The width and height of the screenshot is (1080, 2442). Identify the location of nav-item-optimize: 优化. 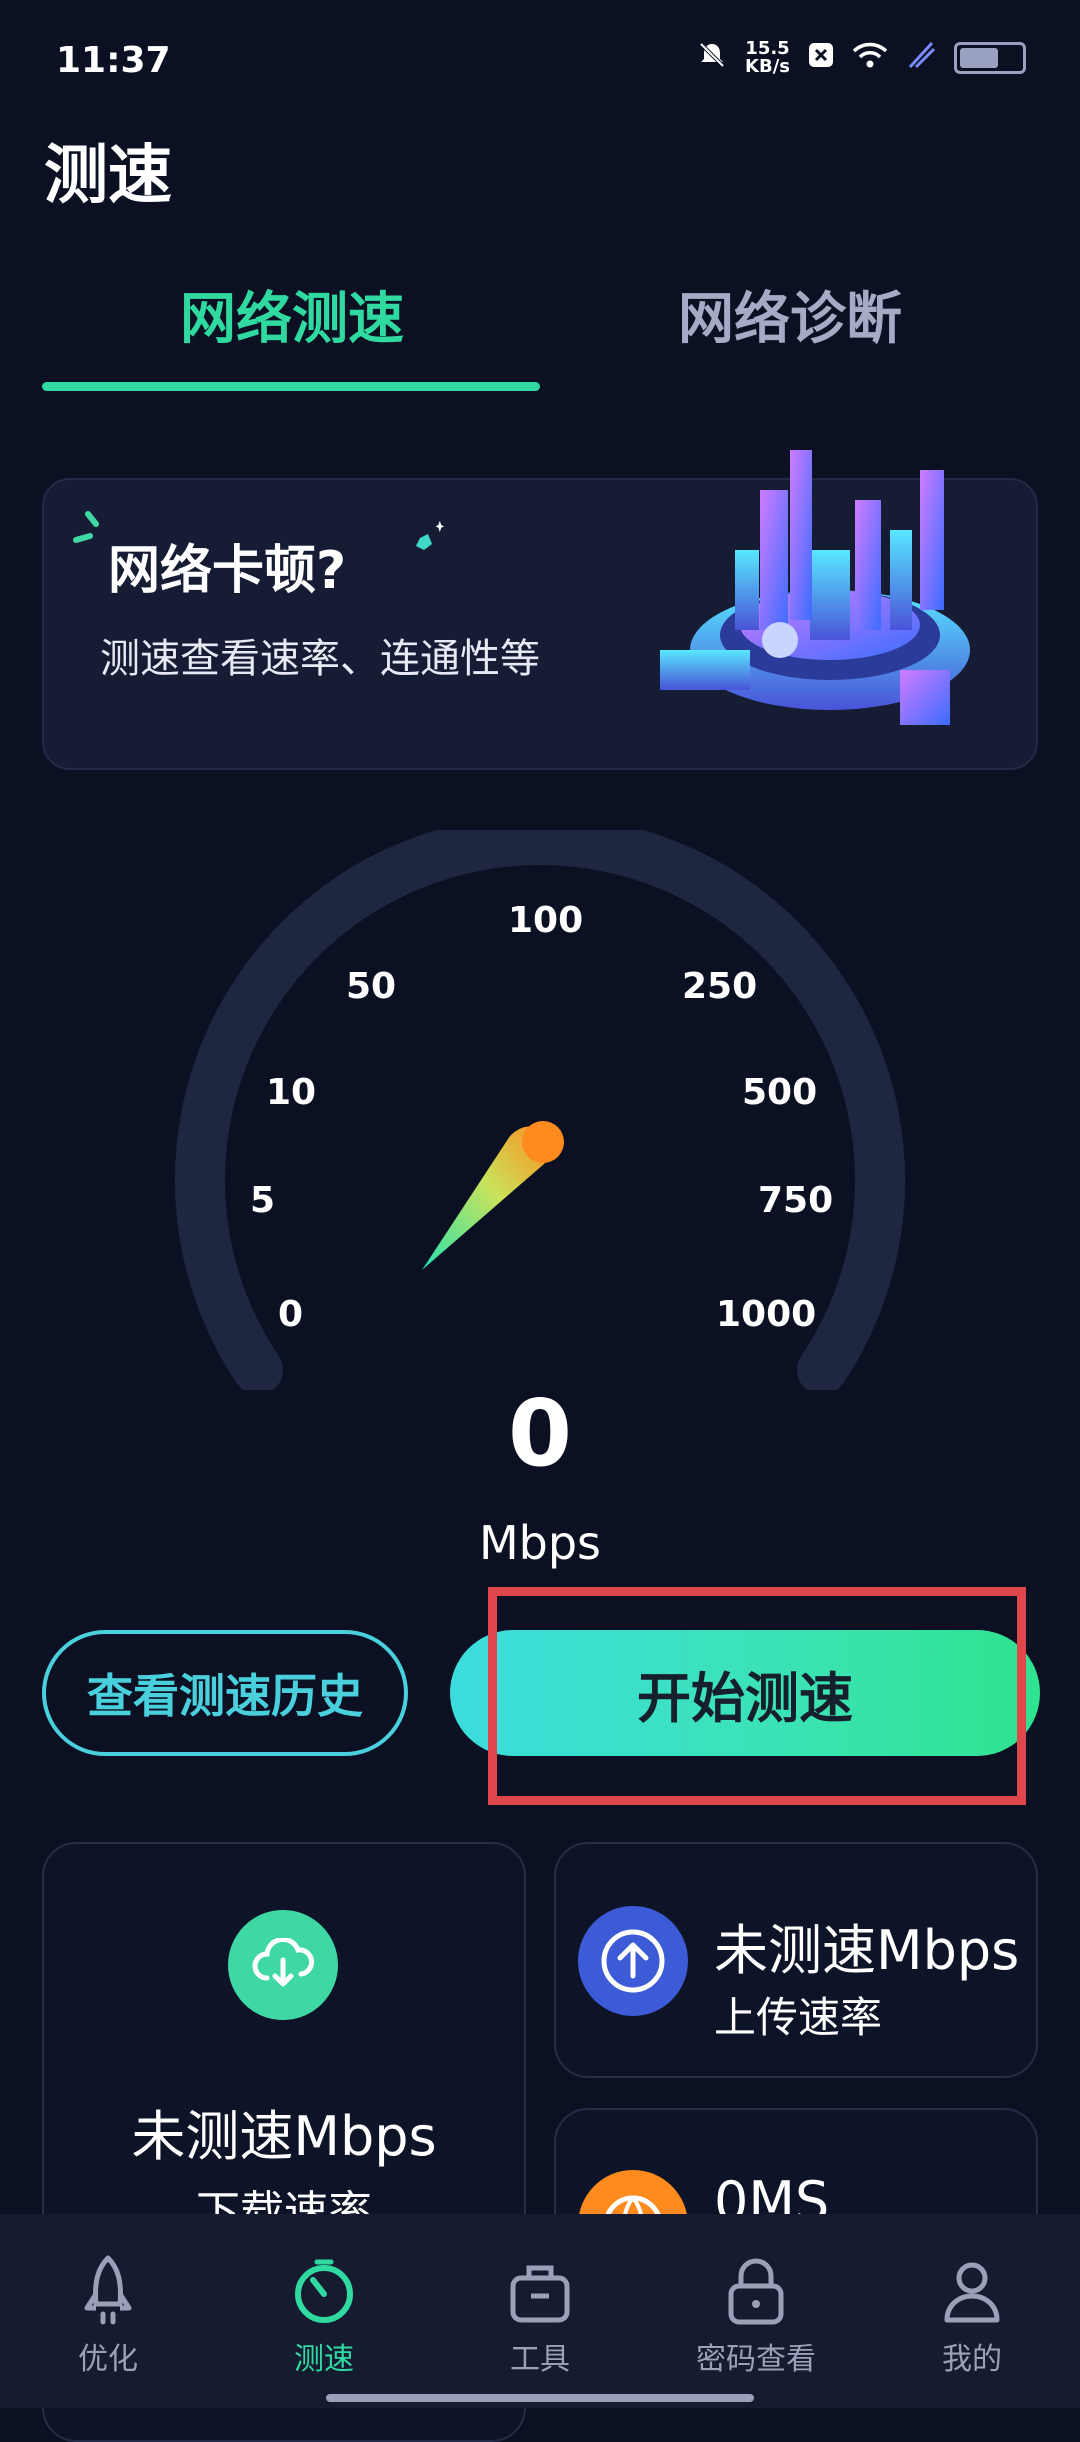
(108, 2316).